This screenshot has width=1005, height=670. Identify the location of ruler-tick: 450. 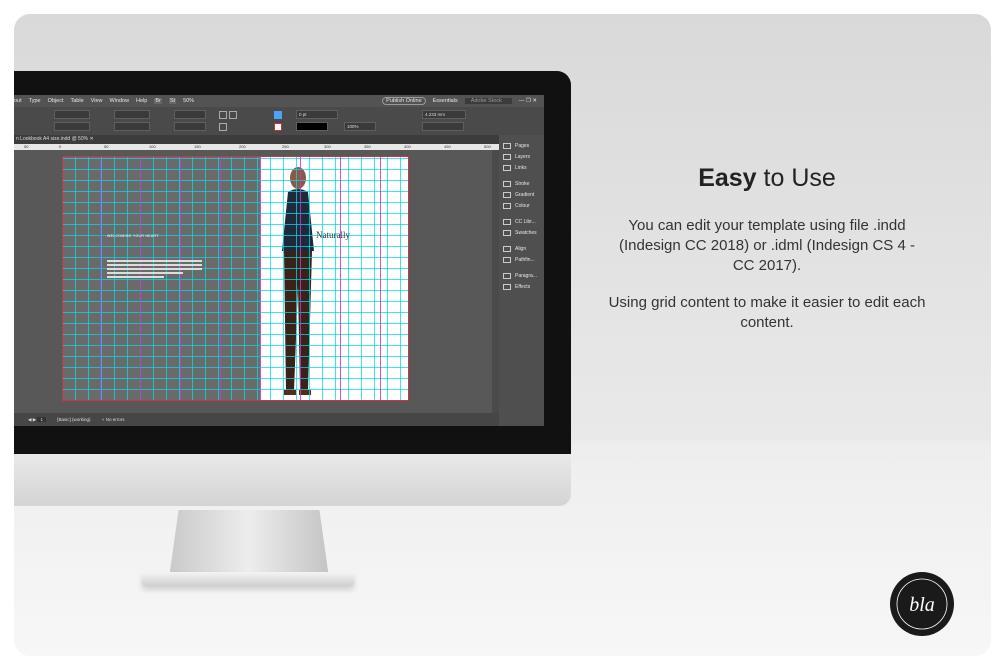
(447, 146).